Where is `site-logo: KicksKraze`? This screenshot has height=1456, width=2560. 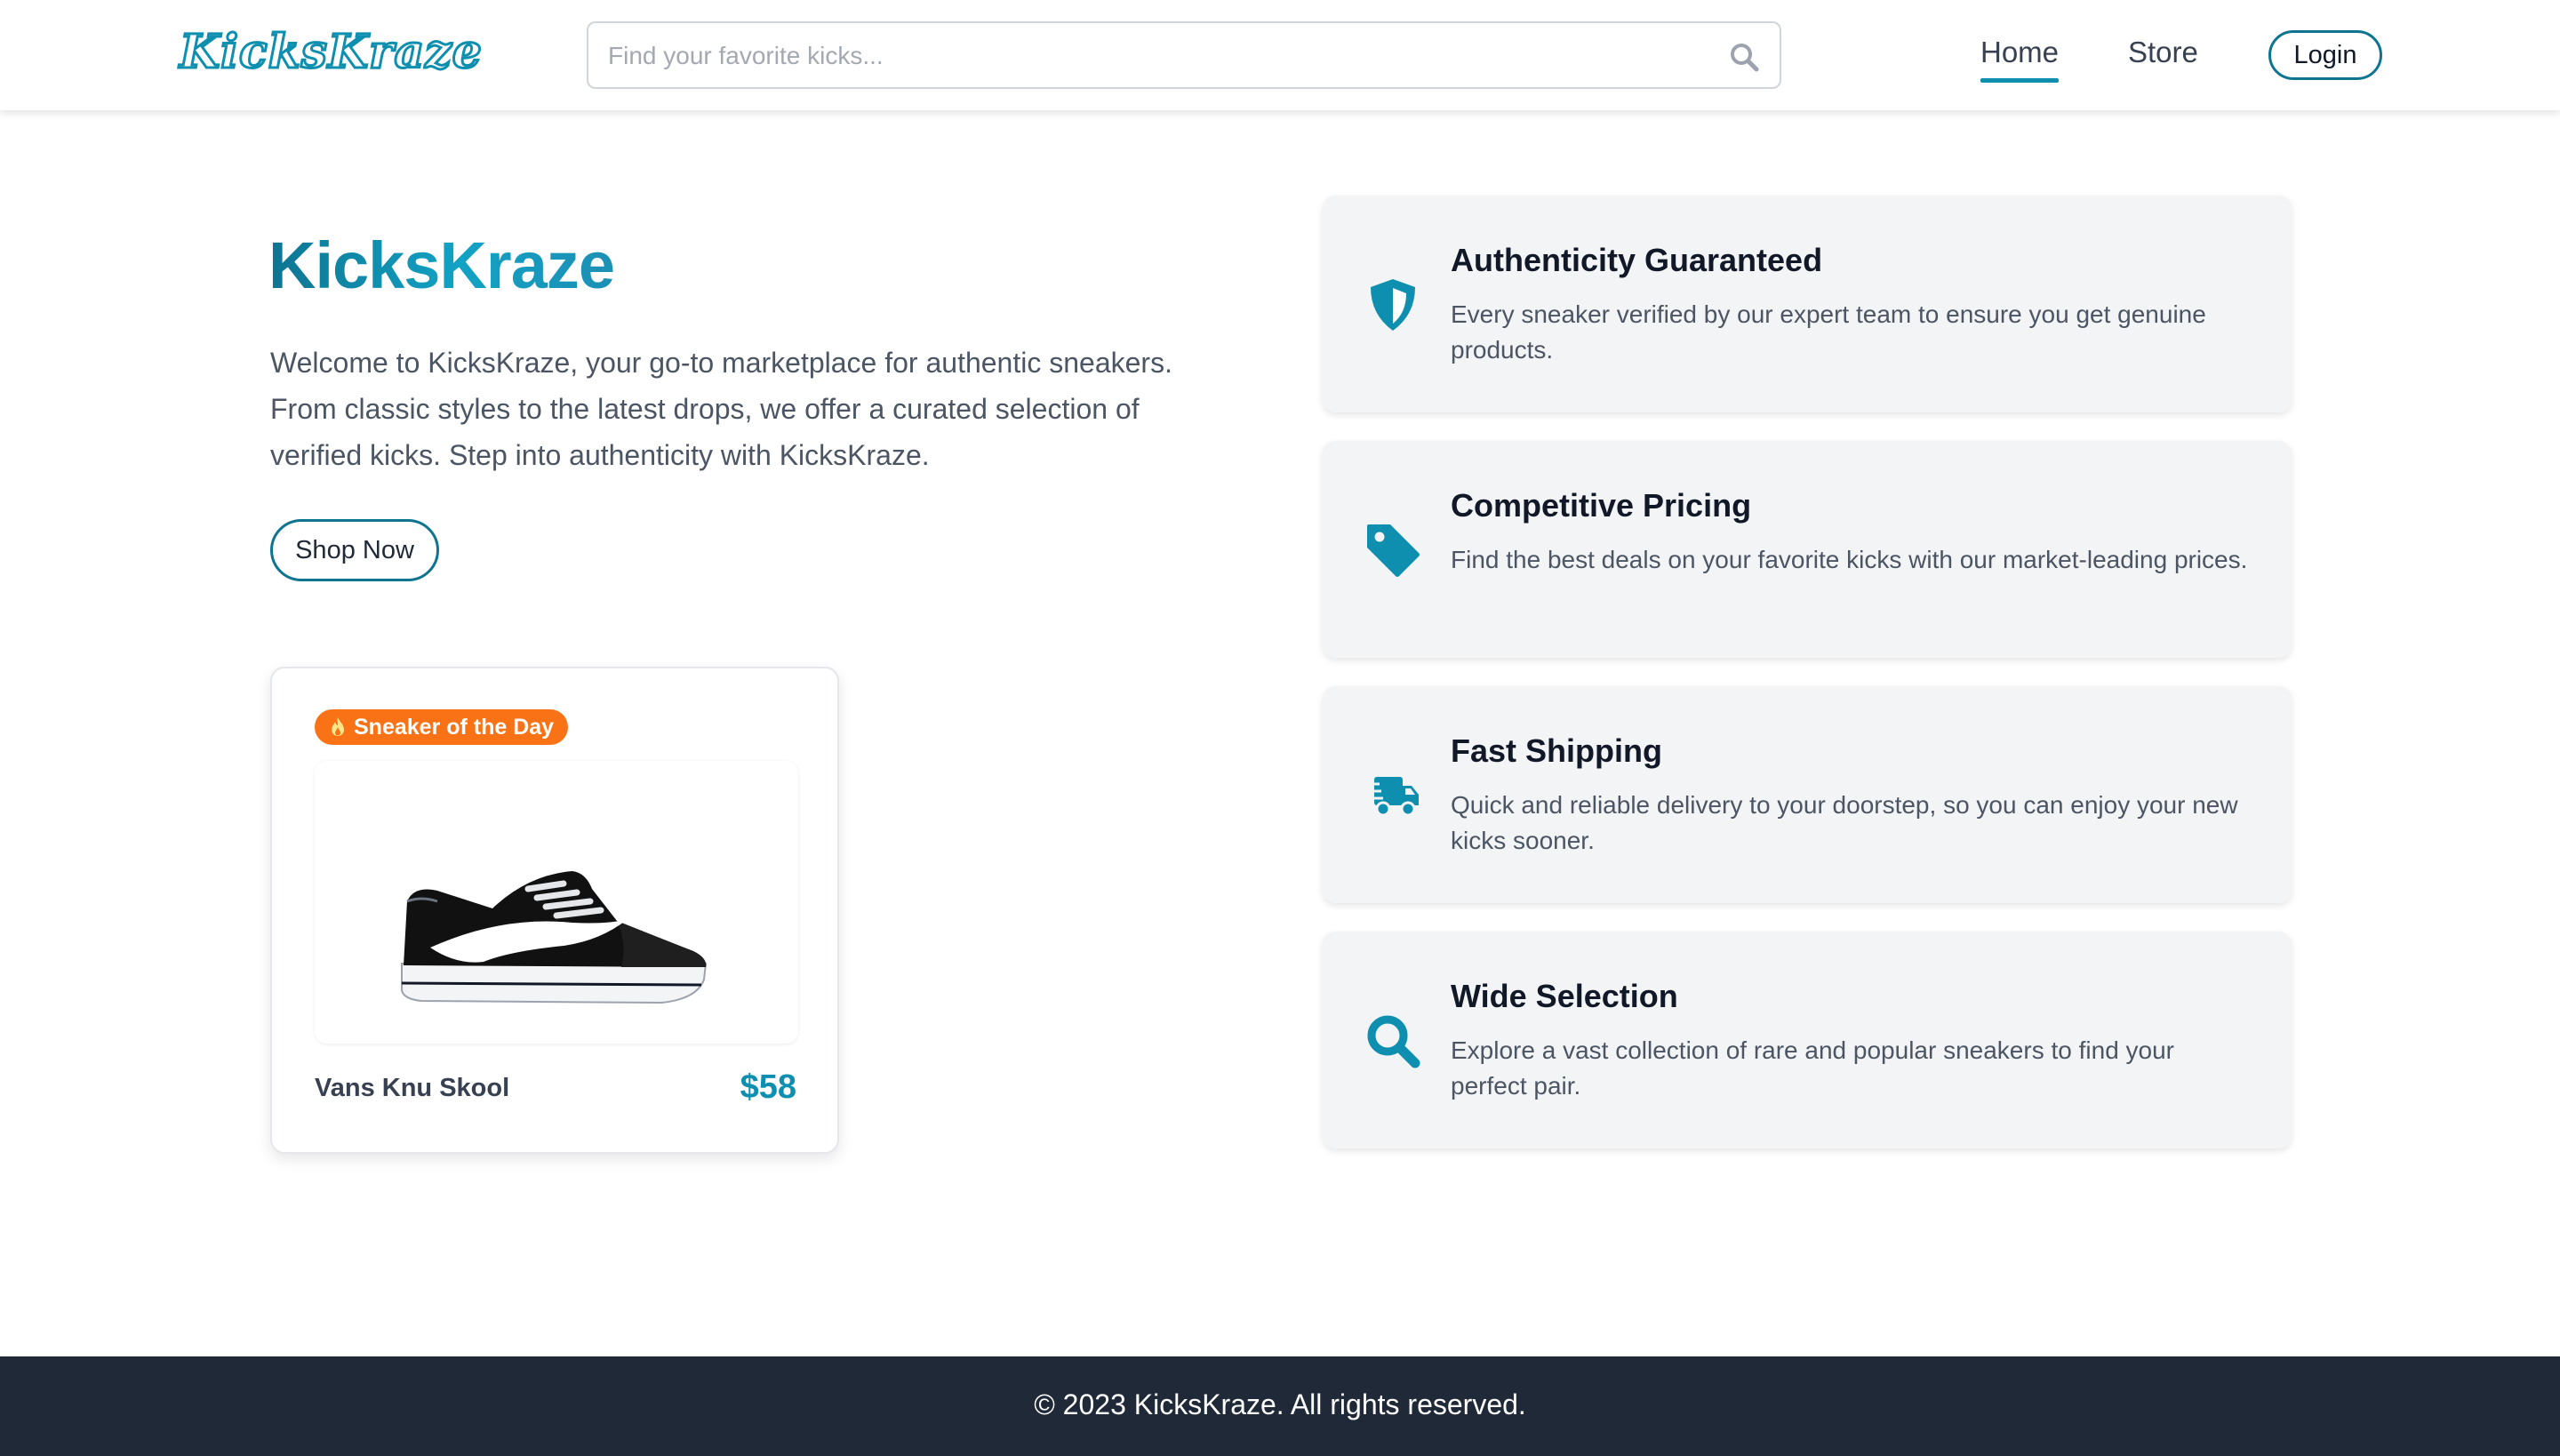 site-logo: KicksKraze is located at coordinates (331, 52).